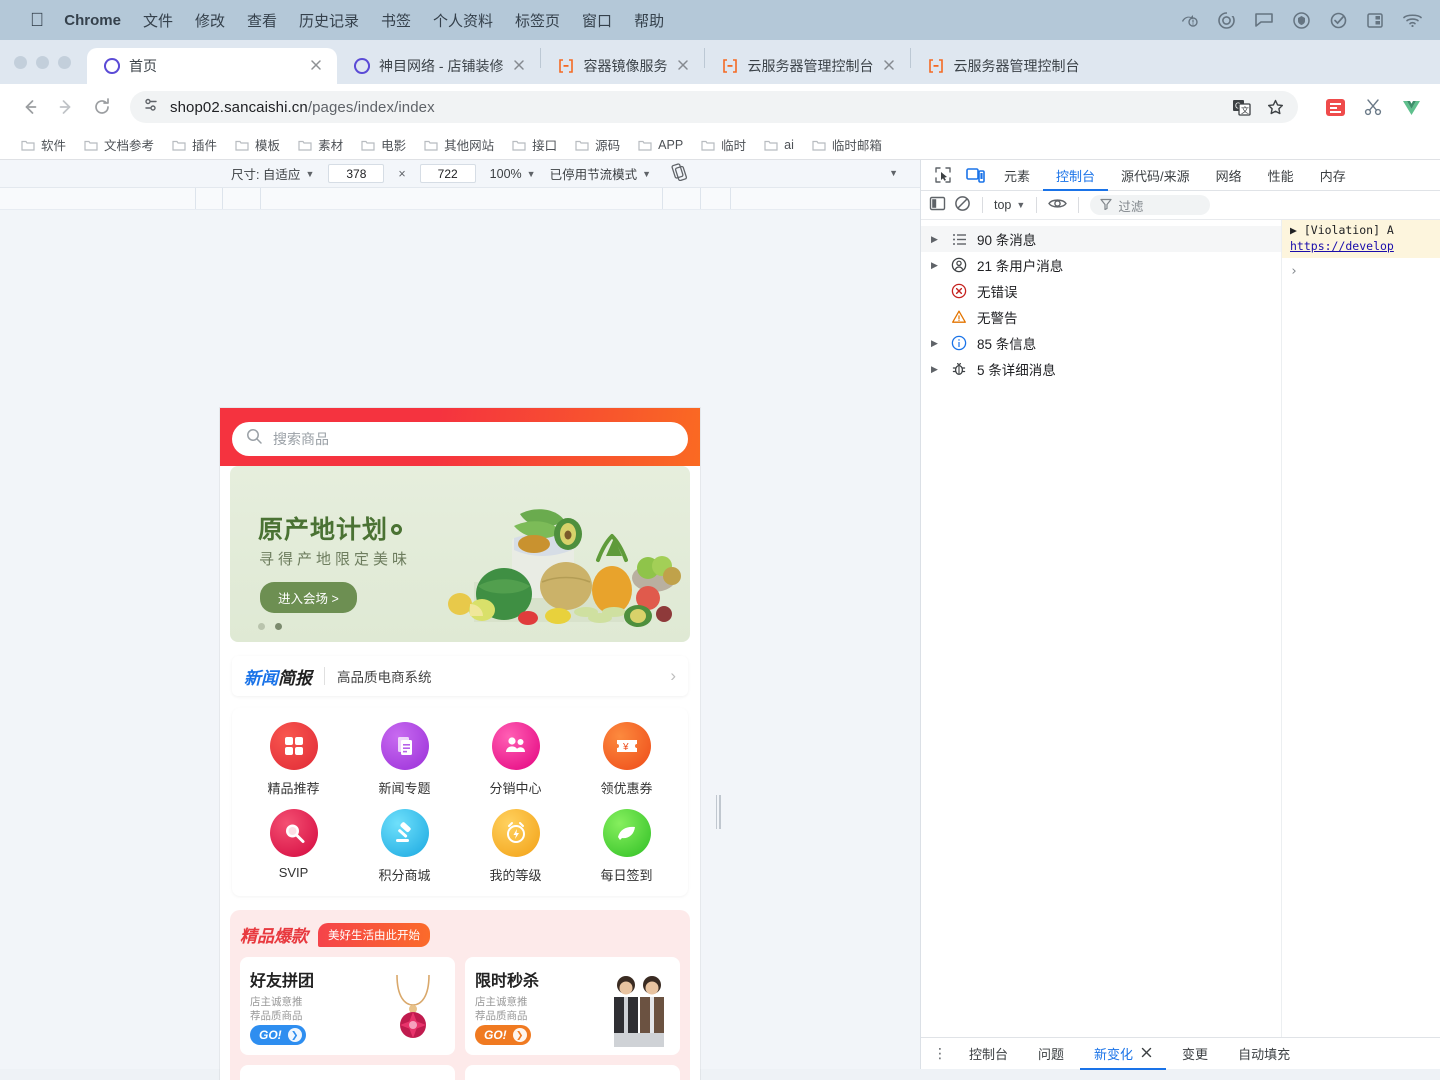 This screenshot has width=1440, height=1080. What do you see at coordinates (572, 1072) in the screenshot?
I see `hot-card-presale: 预售商品 综合评选好 产品 GO!❯` at bounding box center [572, 1072].